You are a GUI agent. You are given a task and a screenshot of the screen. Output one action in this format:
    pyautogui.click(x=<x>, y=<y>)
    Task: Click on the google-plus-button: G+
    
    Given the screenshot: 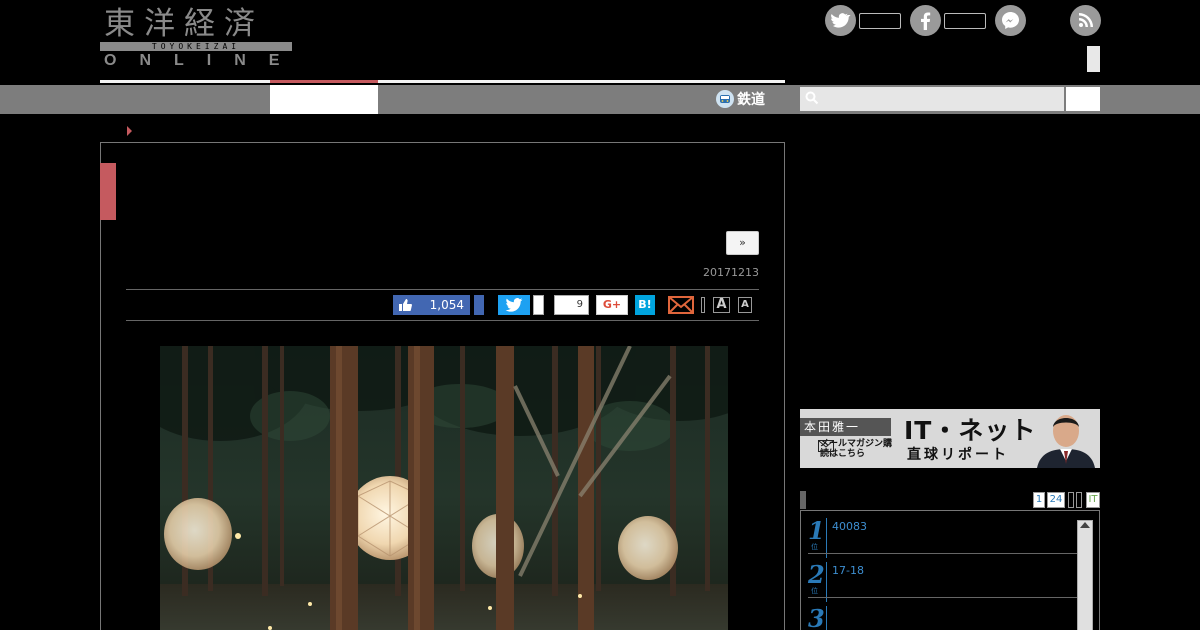 What is the action you would take?
    pyautogui.click(x=612, y=305)
    